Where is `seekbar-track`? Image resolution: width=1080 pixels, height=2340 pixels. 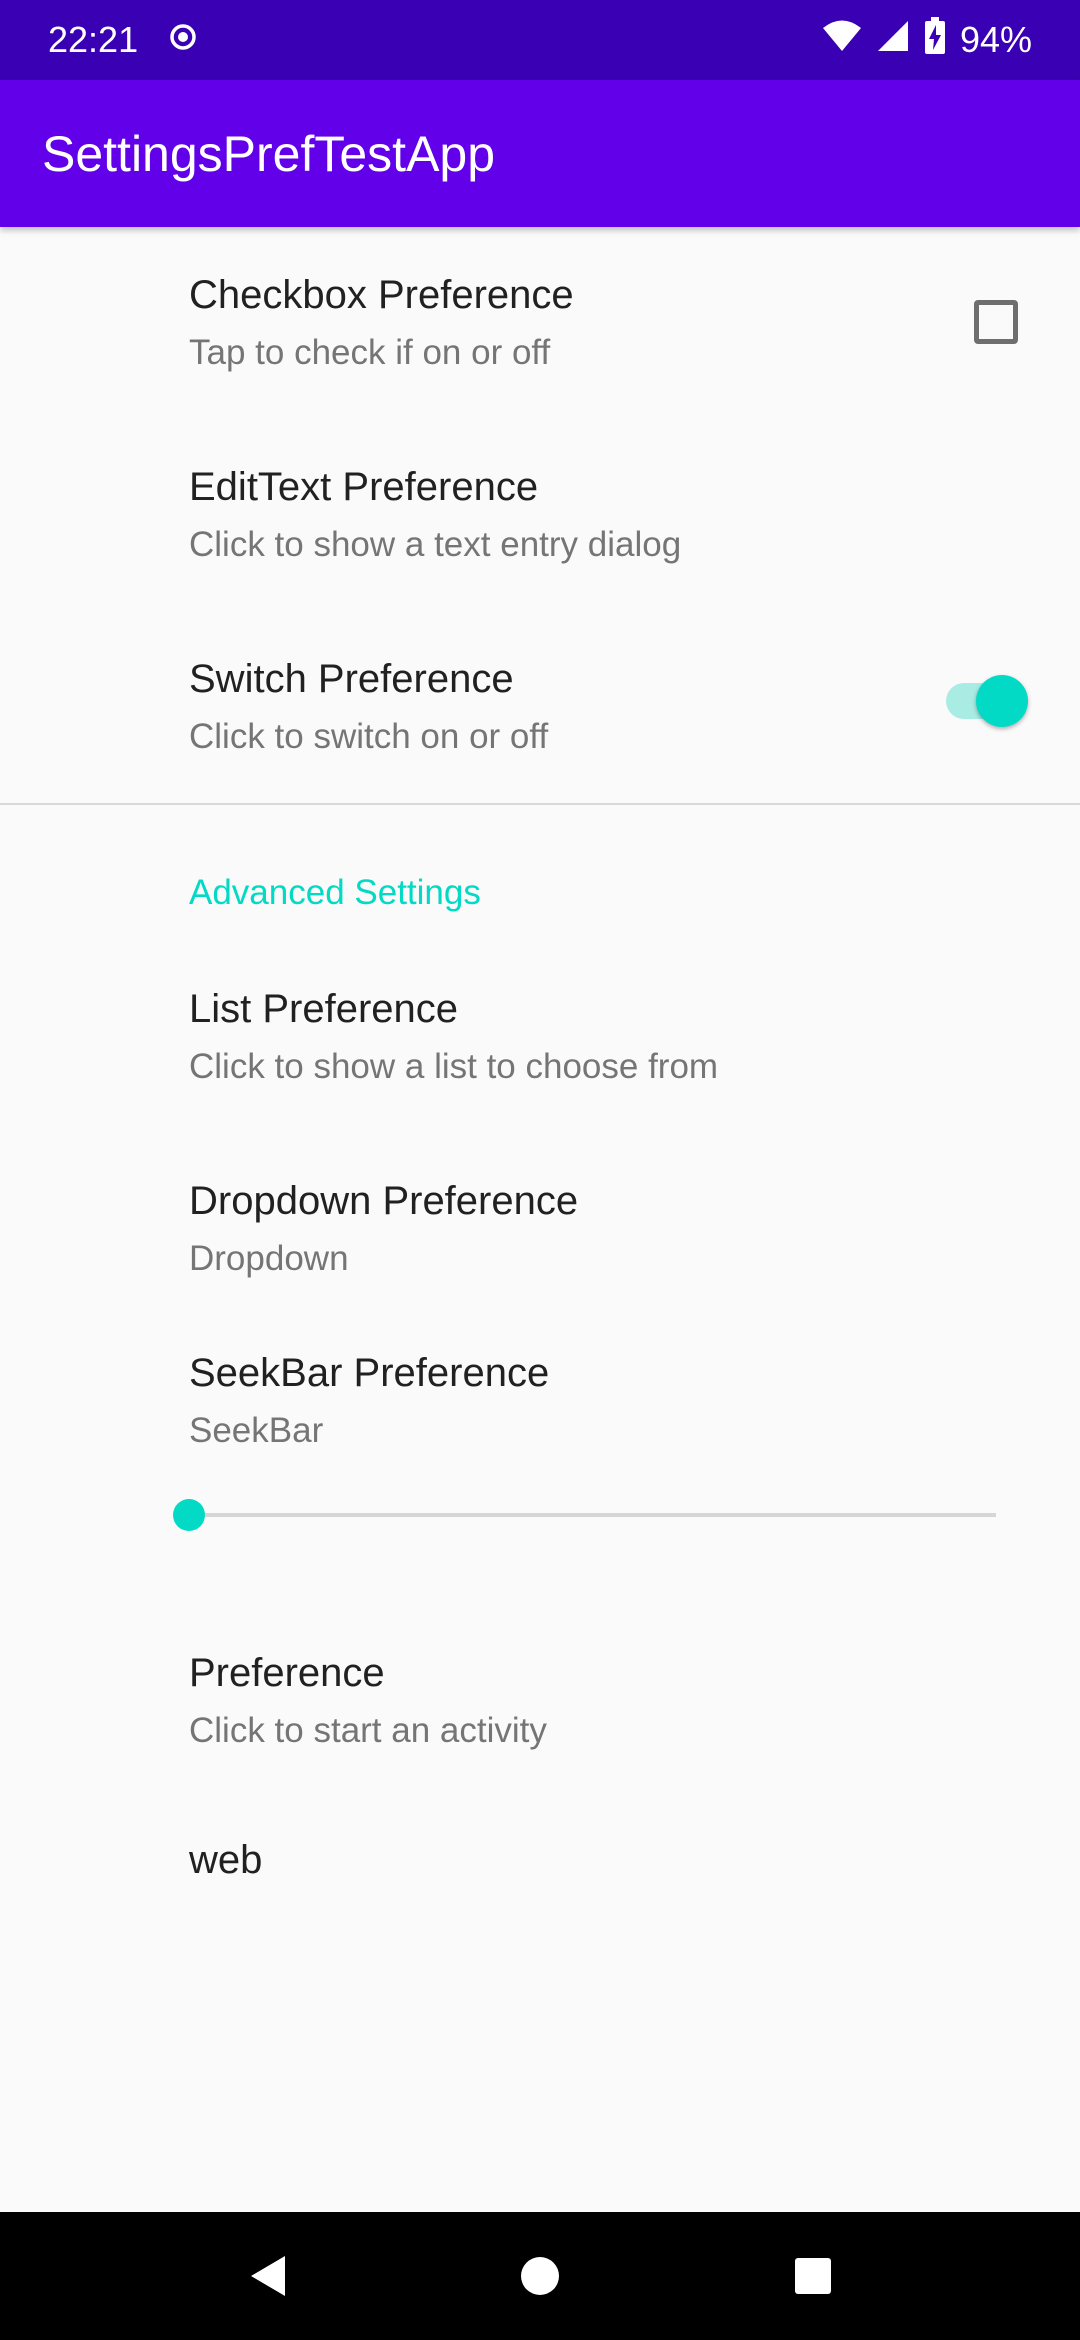
seekbar-track is located at coordinates (592, 1515).